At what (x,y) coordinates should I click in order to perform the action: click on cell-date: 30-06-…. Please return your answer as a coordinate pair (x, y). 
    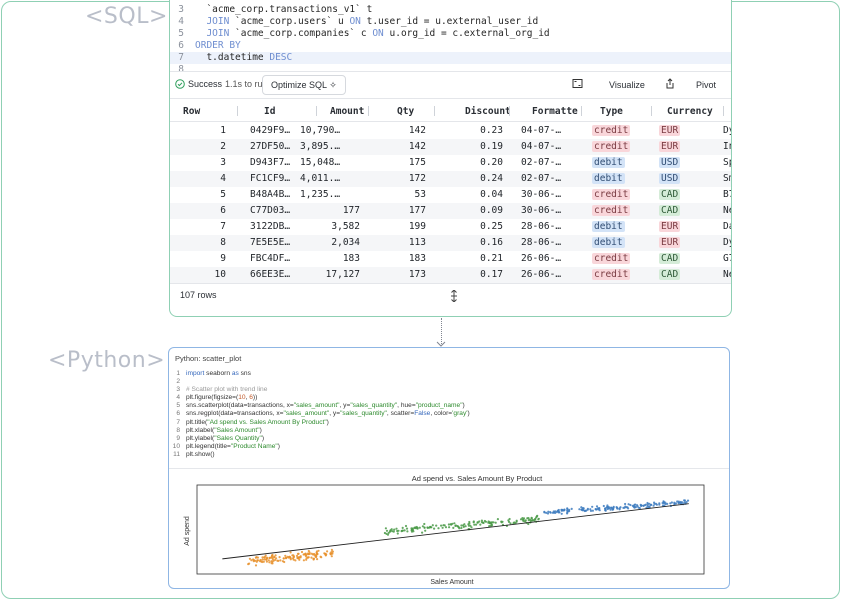
    Looking at the image, I should click on (541, 210).